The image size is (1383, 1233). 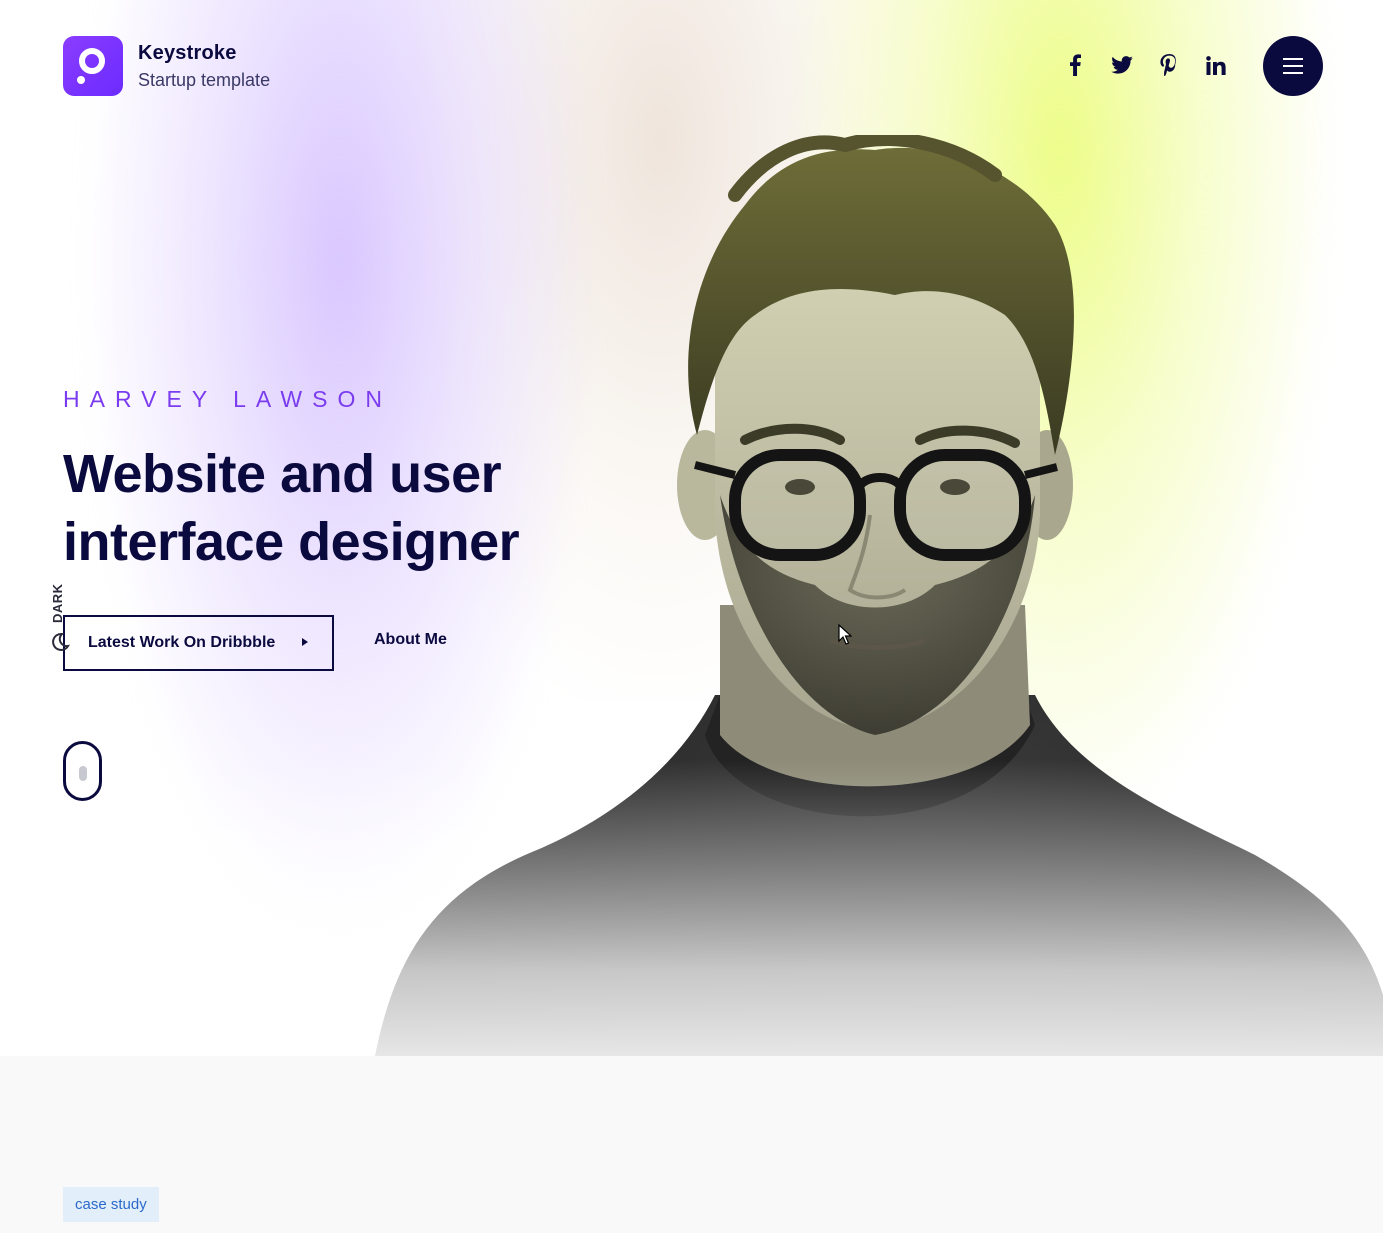 I want to click on brand-subtitle: Startup template, so click(x=204, y=79).